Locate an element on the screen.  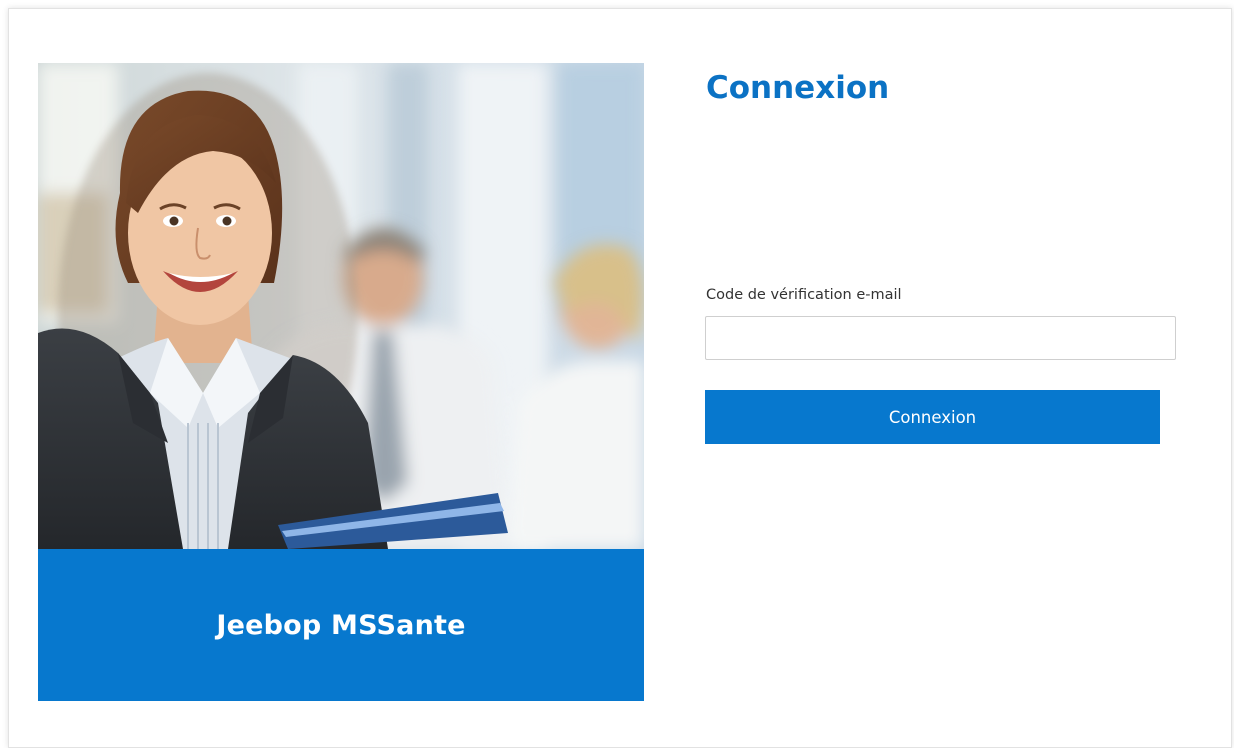
login-button: Connexion is located at coordinates (932, 417).